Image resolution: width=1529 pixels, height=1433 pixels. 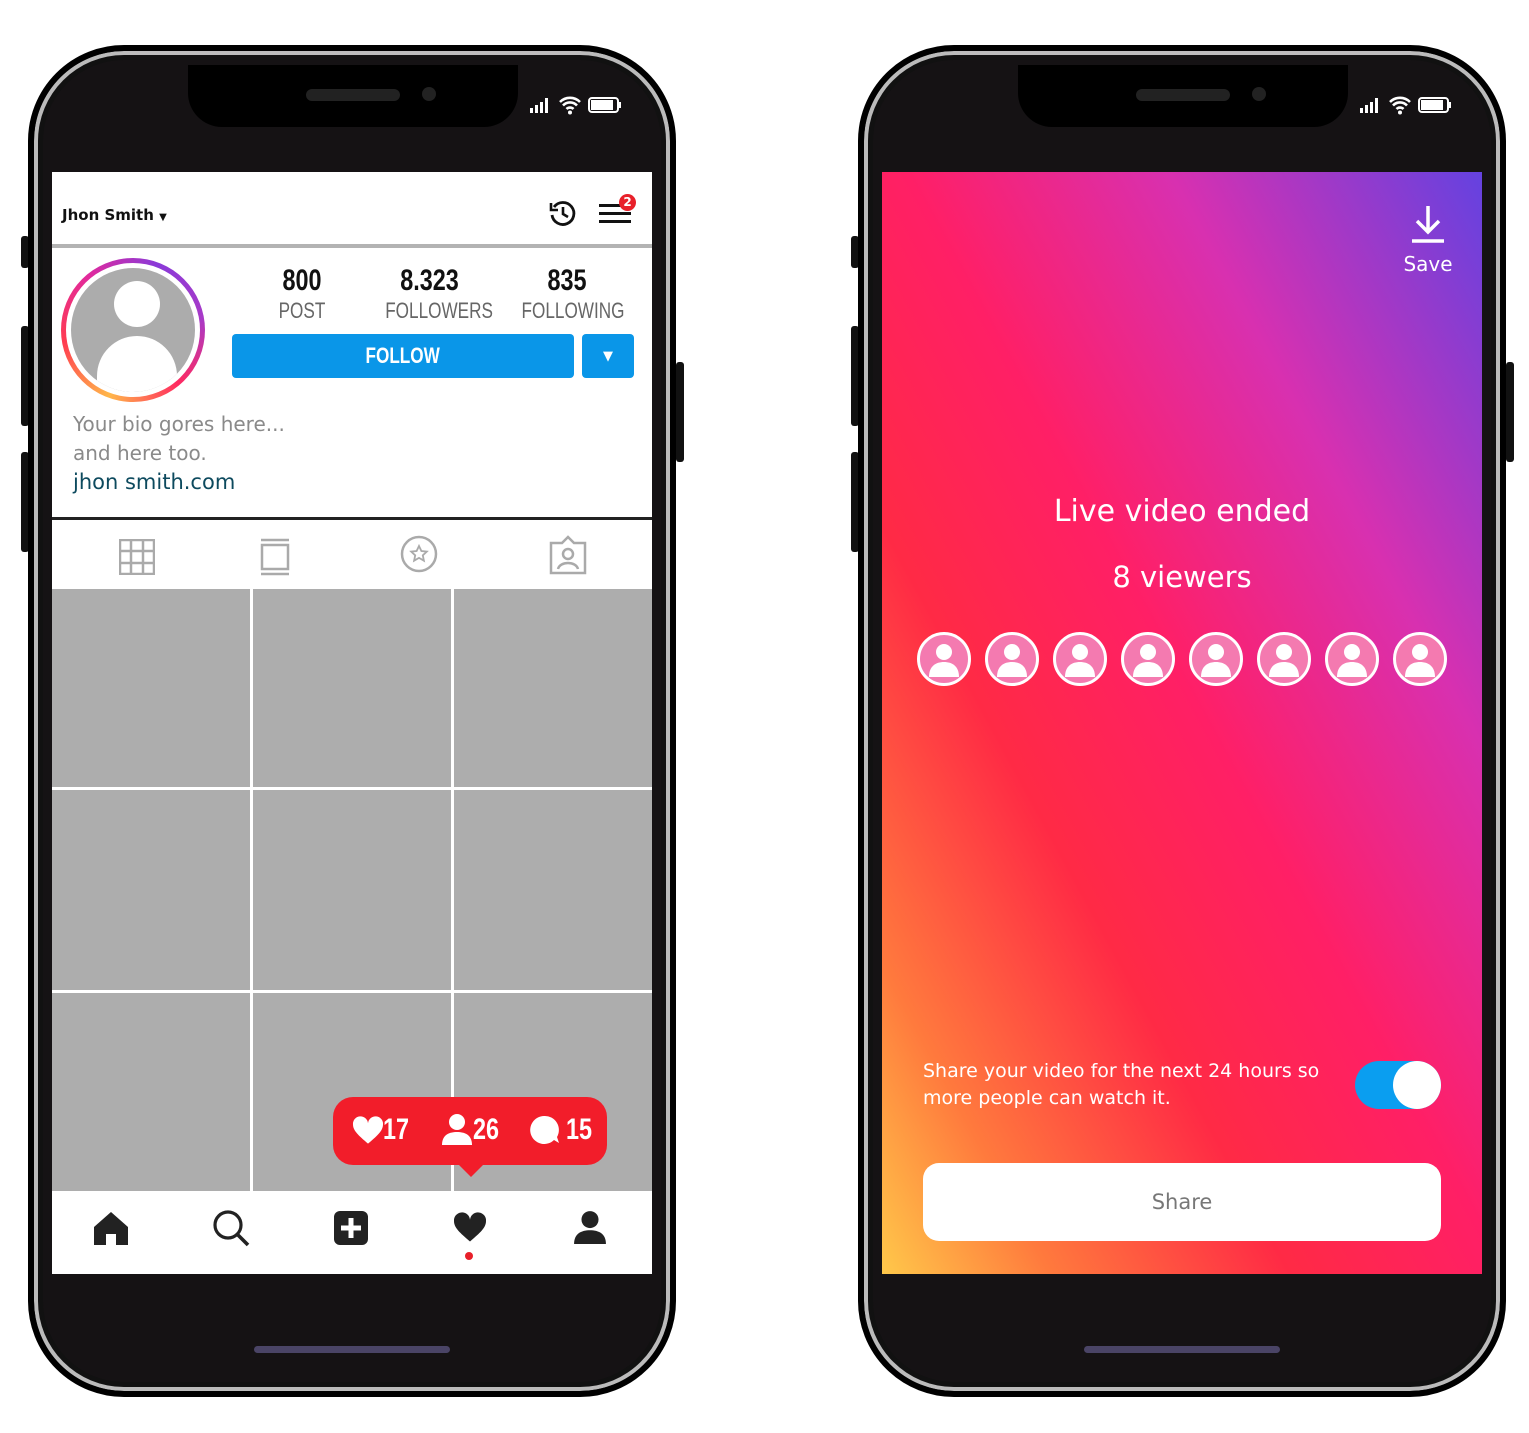 What do you see at coordinates (1428, 224) in the screenshot?
I see `download-icon` at bounding box center [1428, 224].